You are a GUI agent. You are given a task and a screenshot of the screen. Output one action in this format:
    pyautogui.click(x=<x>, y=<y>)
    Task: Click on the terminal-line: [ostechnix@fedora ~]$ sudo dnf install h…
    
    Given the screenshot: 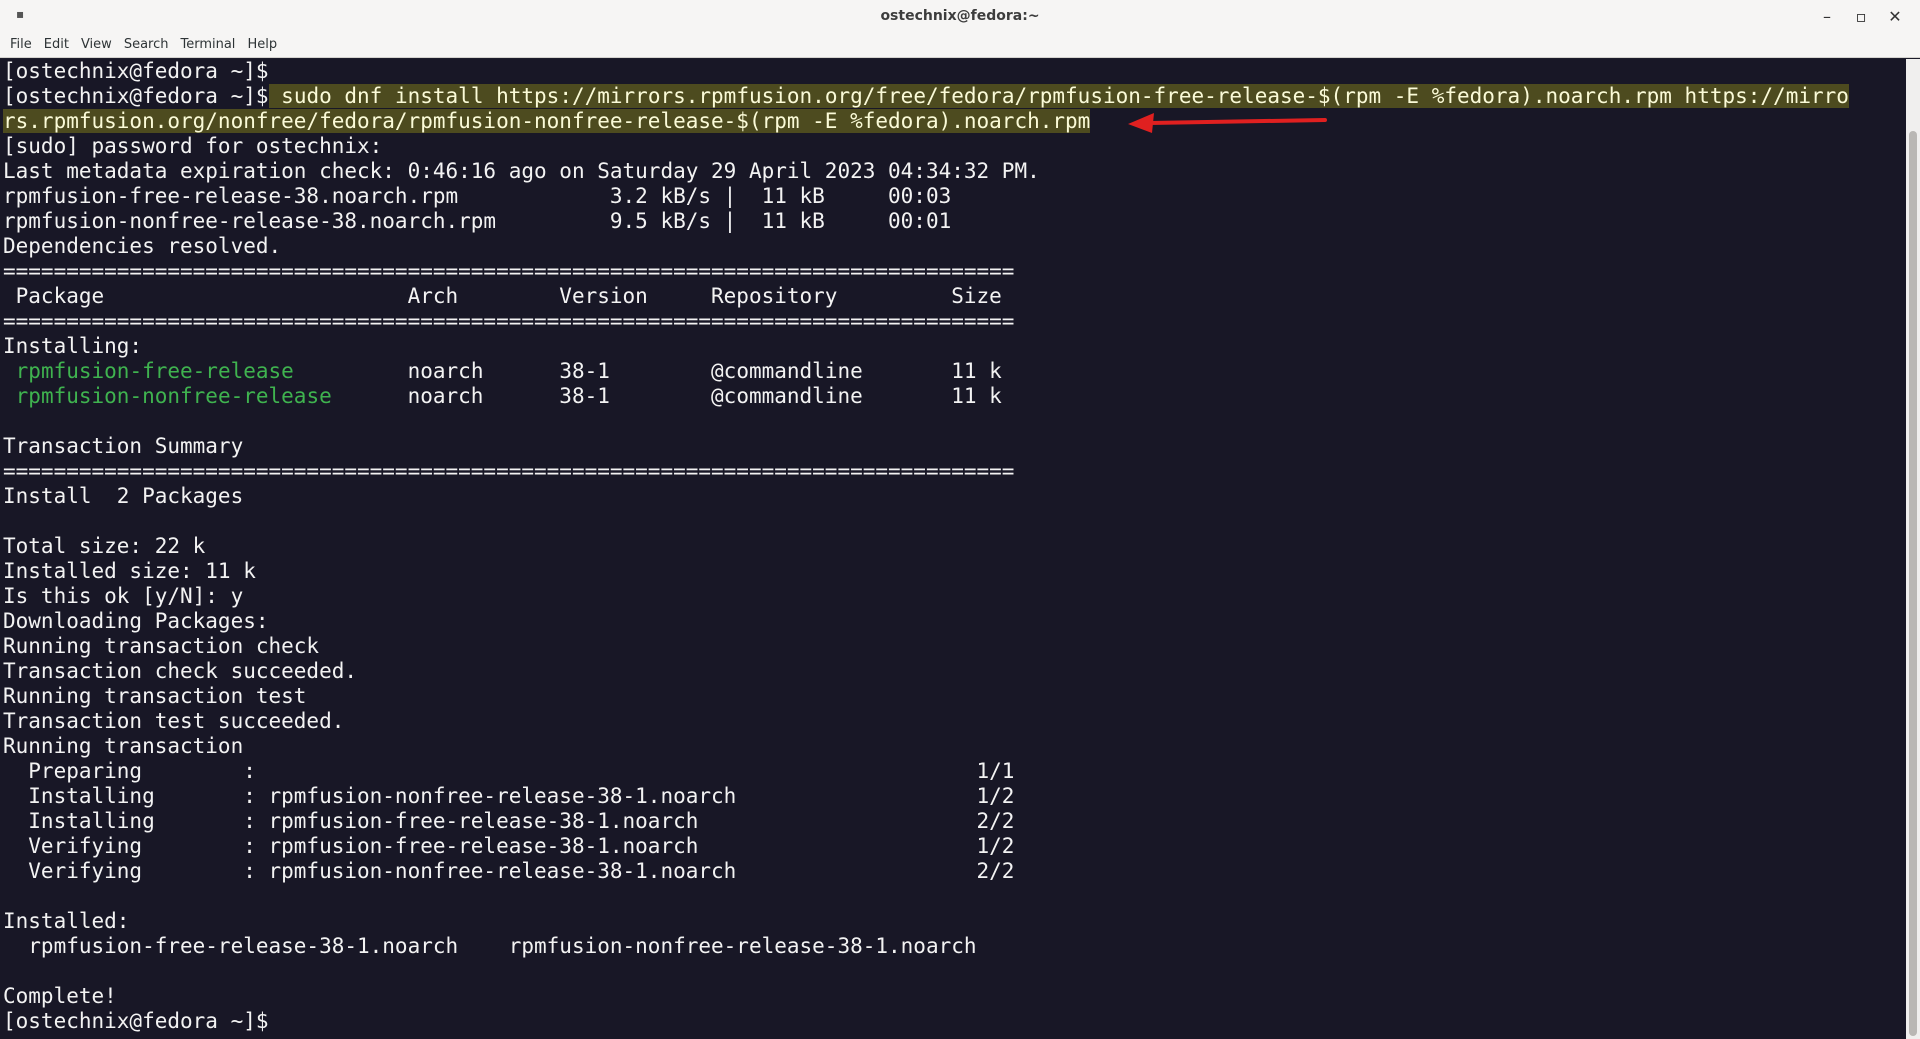 What is the action you would take?
    pyautogui.click(x=954, y=96)
    